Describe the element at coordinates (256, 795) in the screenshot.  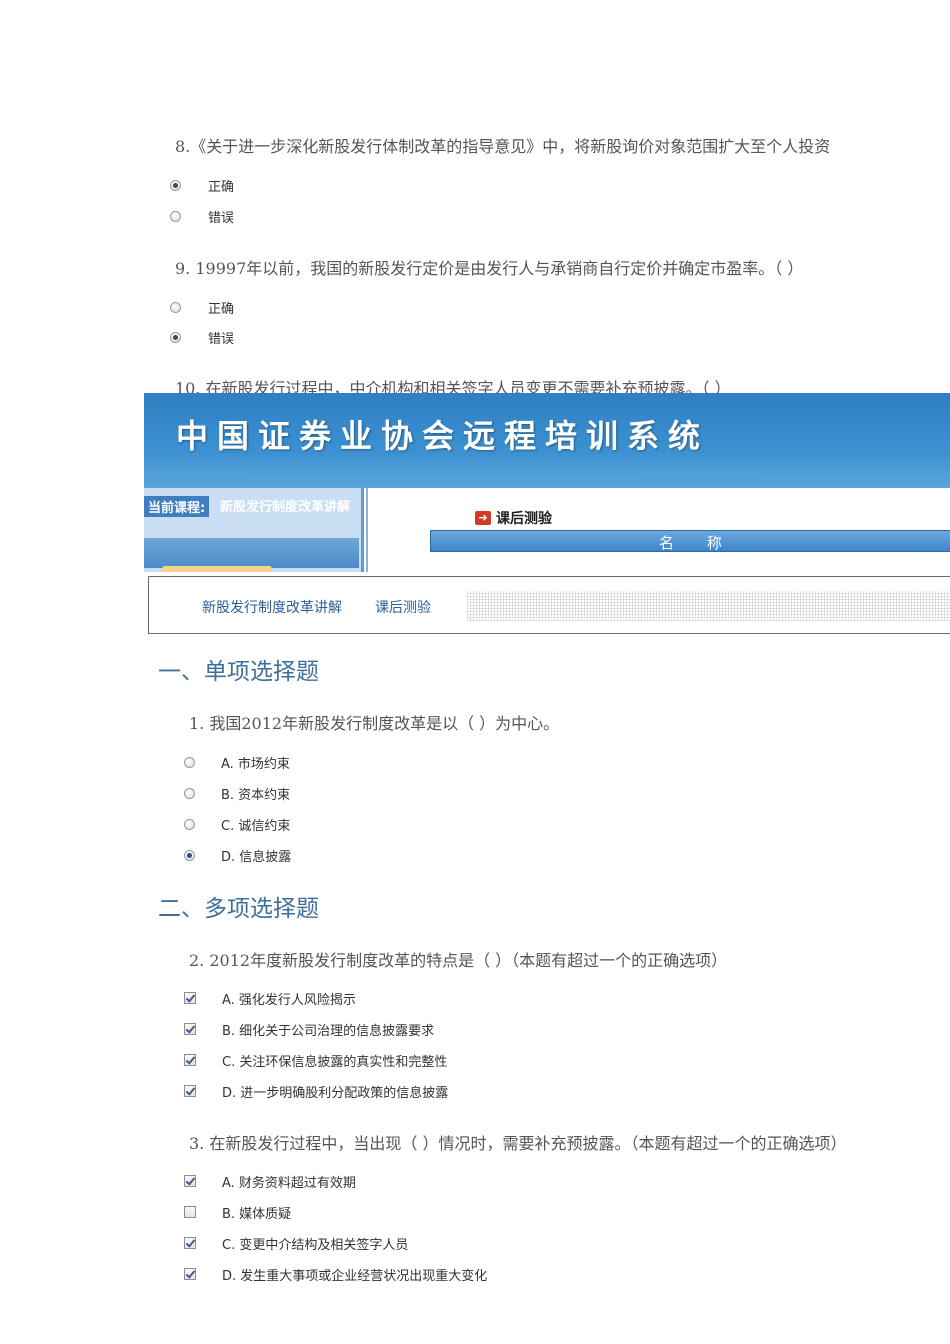
I see `option-label: B. 资本约束` at that location.